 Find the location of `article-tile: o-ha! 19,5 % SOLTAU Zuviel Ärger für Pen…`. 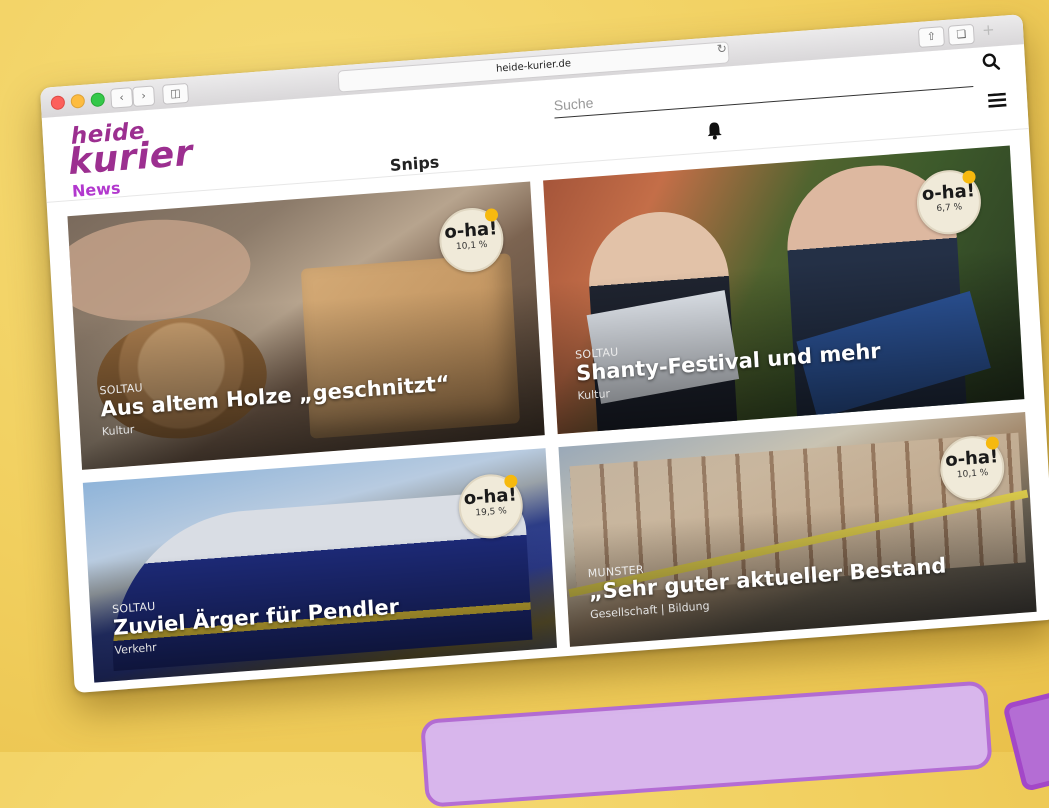

article-tile: o-ha! 19,5 % SOLTAU Zuviel Ärger für Pen… is located at coordinates (320, 565).